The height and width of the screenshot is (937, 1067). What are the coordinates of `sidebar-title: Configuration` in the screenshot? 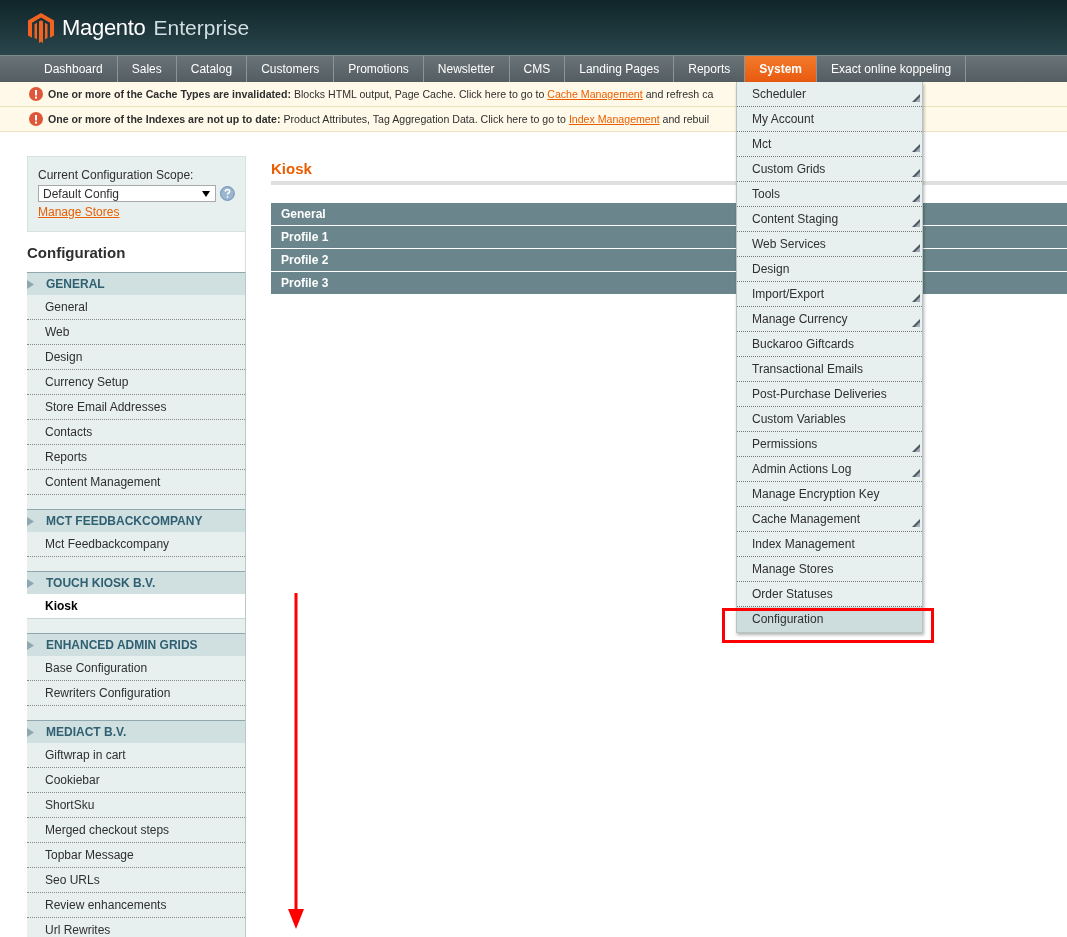 It's located at (136, 252).